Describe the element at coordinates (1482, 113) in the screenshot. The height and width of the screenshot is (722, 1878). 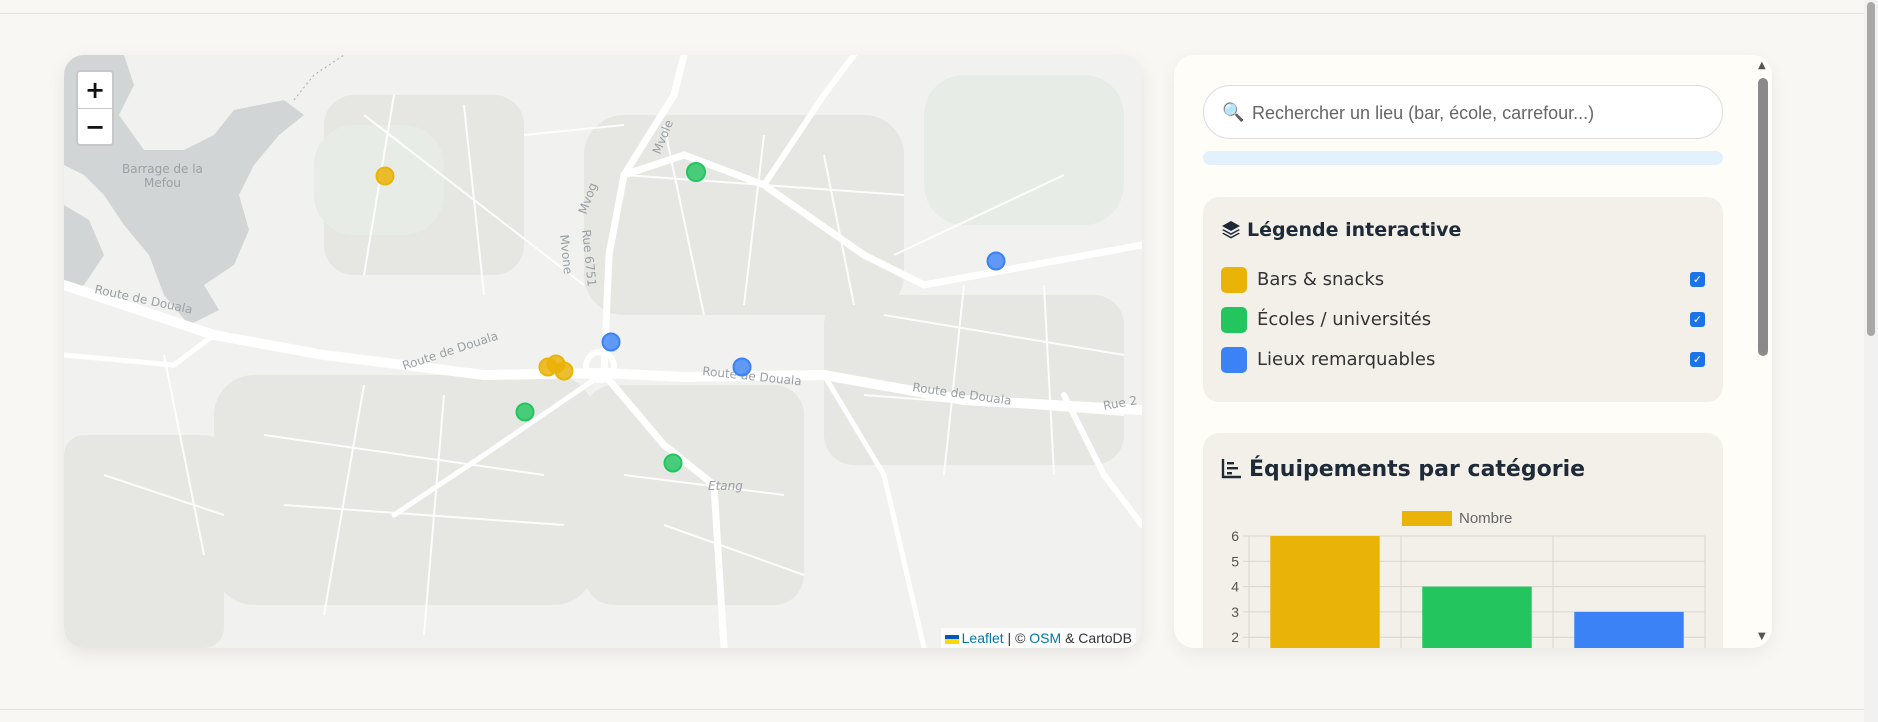
I see `search-input` at that location.